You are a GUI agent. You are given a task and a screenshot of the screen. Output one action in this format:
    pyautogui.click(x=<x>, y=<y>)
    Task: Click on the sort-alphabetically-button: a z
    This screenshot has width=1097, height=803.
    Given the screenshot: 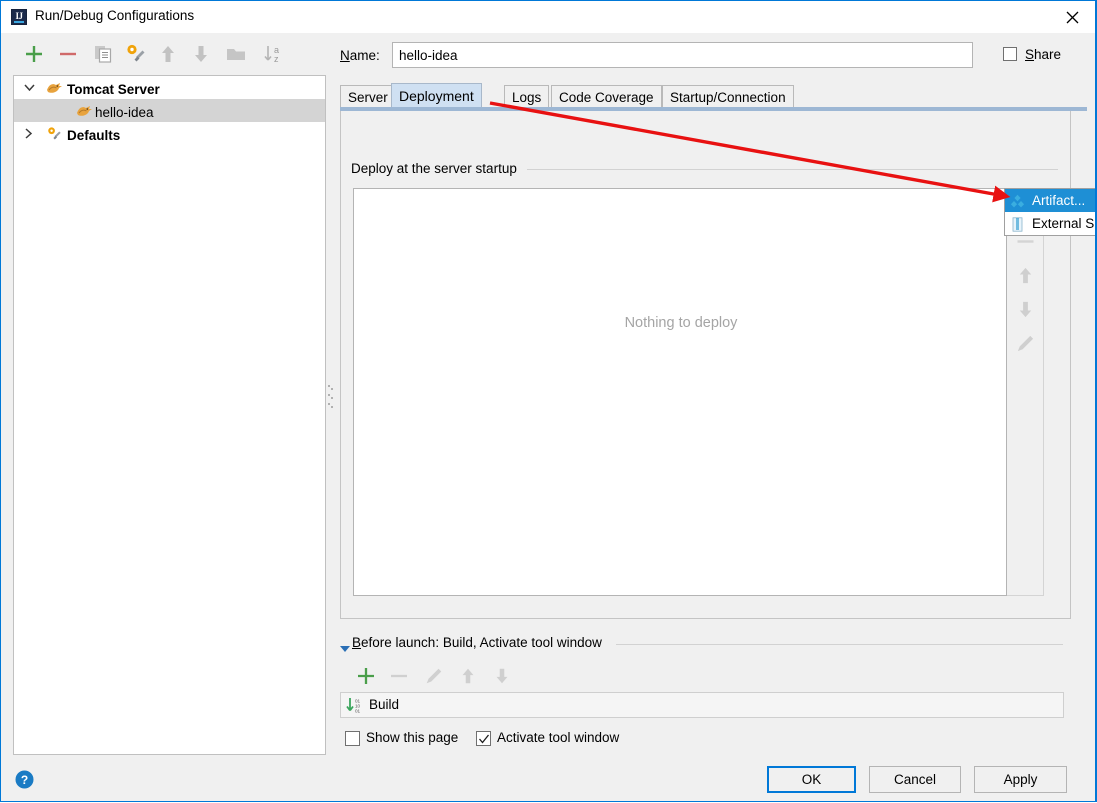 What is the action you would take?
    pyautogui.click(x=273, y=54)
    